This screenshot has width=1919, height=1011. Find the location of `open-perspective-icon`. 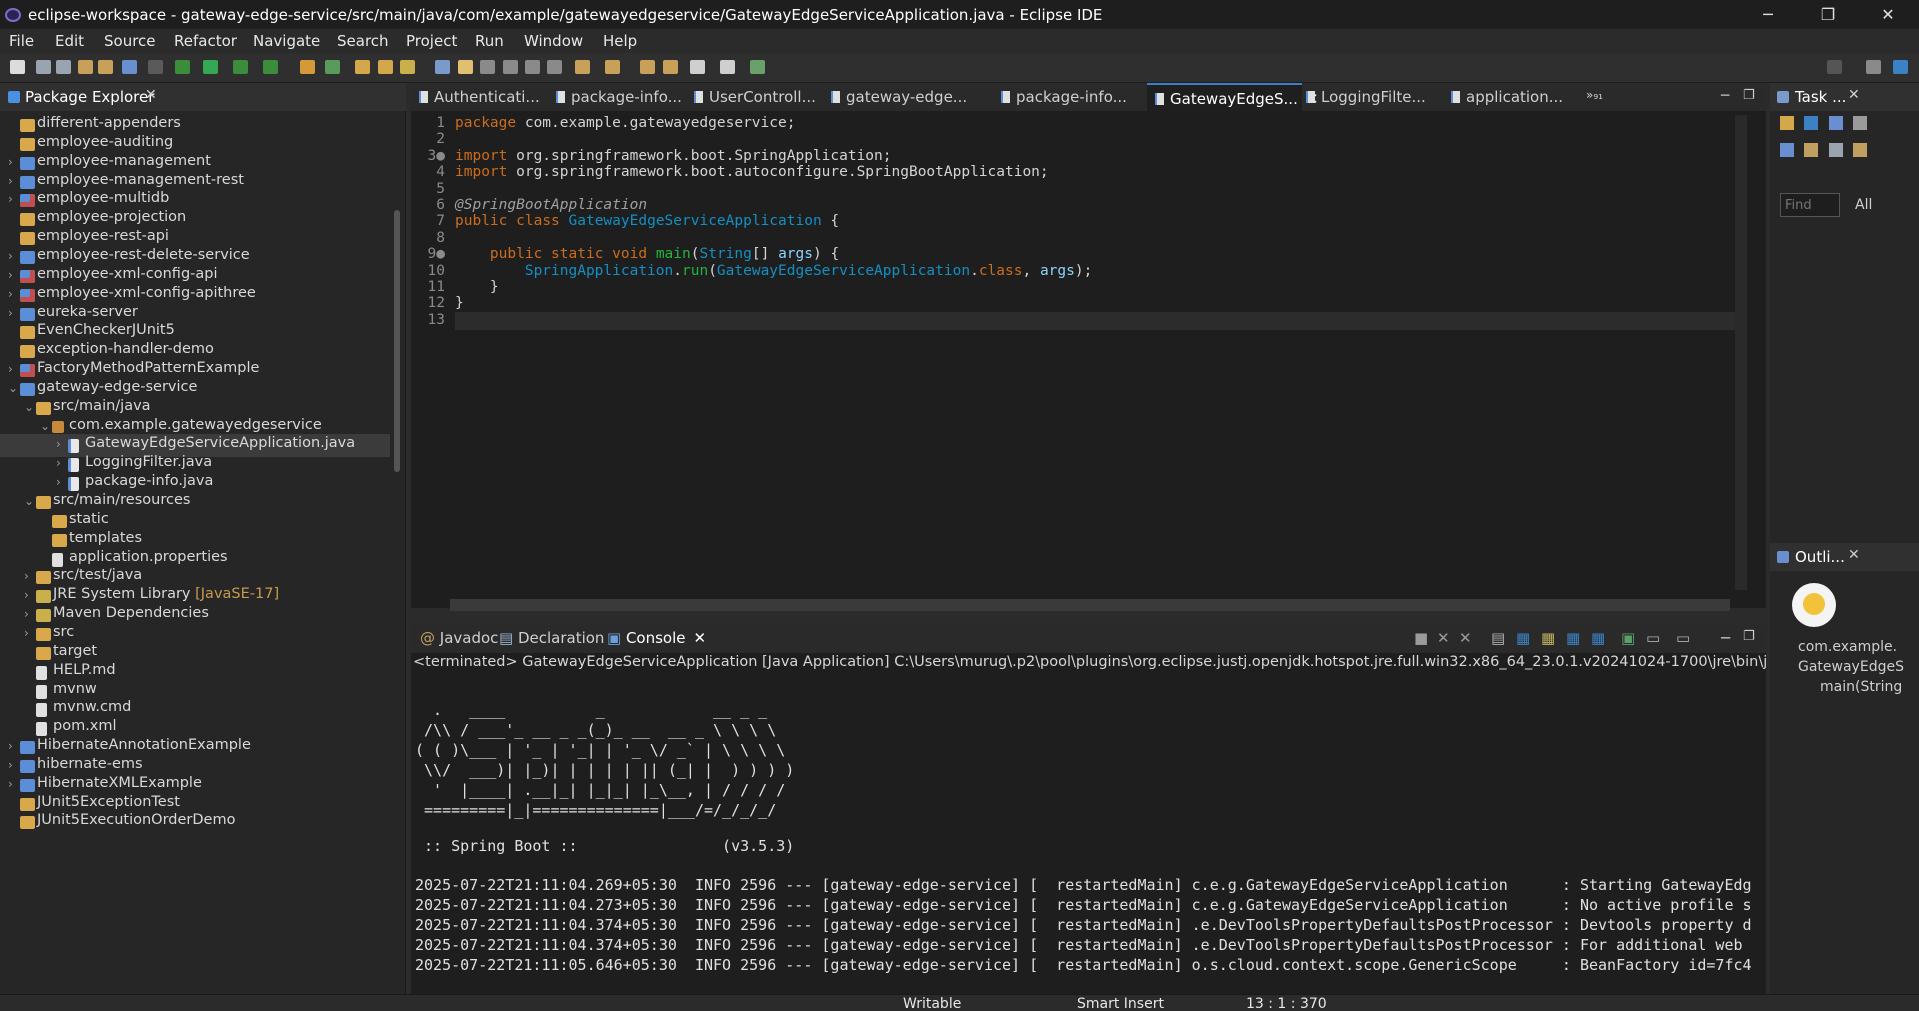

open-perspective-icon is located at coordinates (1873, 67).